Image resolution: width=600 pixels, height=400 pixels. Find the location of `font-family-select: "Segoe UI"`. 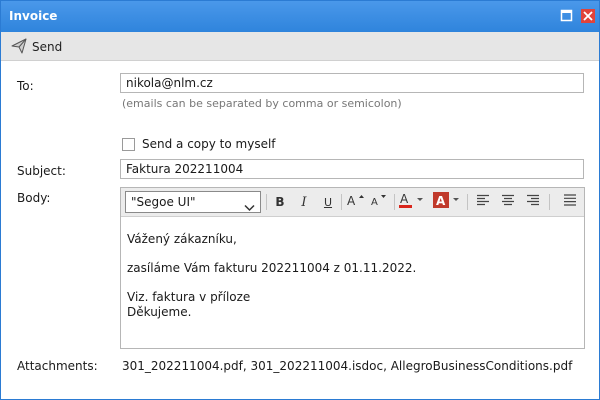

font-family-select: "Segoe UI" is located at coordinates (193, 202).